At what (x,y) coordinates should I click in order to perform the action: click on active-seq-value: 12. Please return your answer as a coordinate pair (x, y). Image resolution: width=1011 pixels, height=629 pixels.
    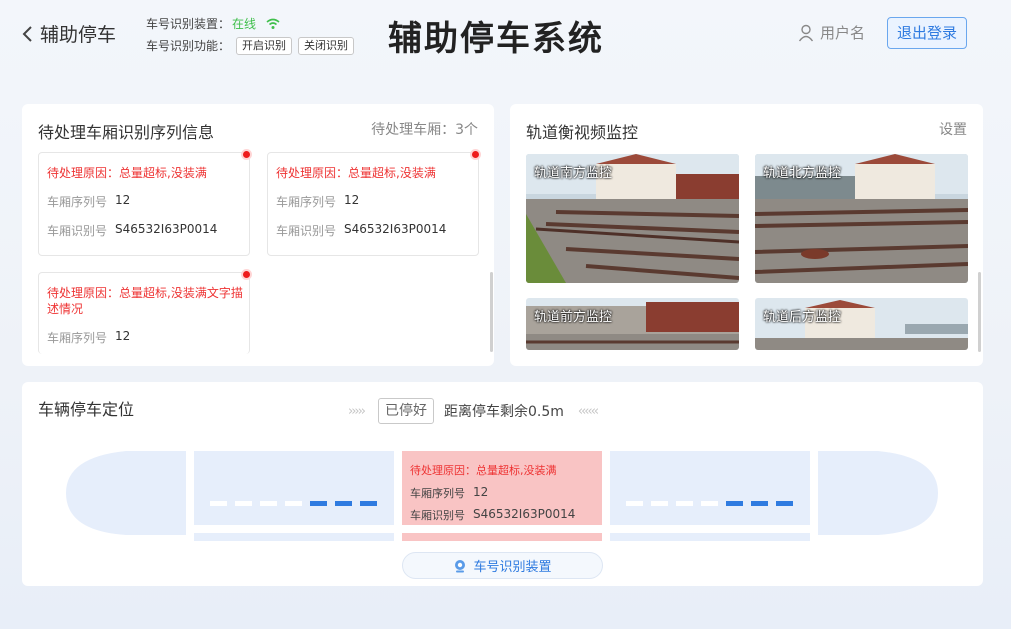
    Looking at the image, I should click on (481, 492).